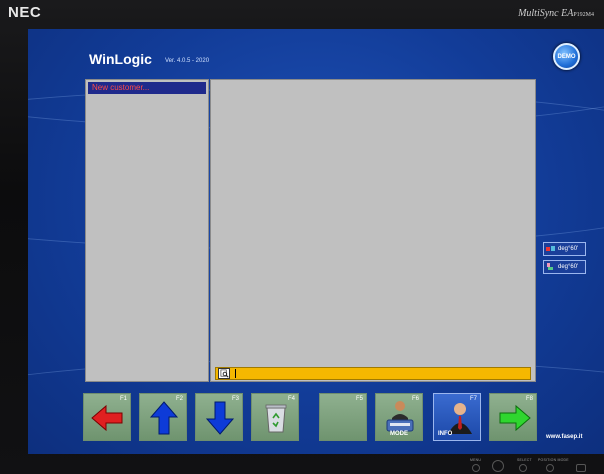 This screenshot has width=604, height=474. I want to click on angle-indicator-2-label: deg°60', so click(568, 267).